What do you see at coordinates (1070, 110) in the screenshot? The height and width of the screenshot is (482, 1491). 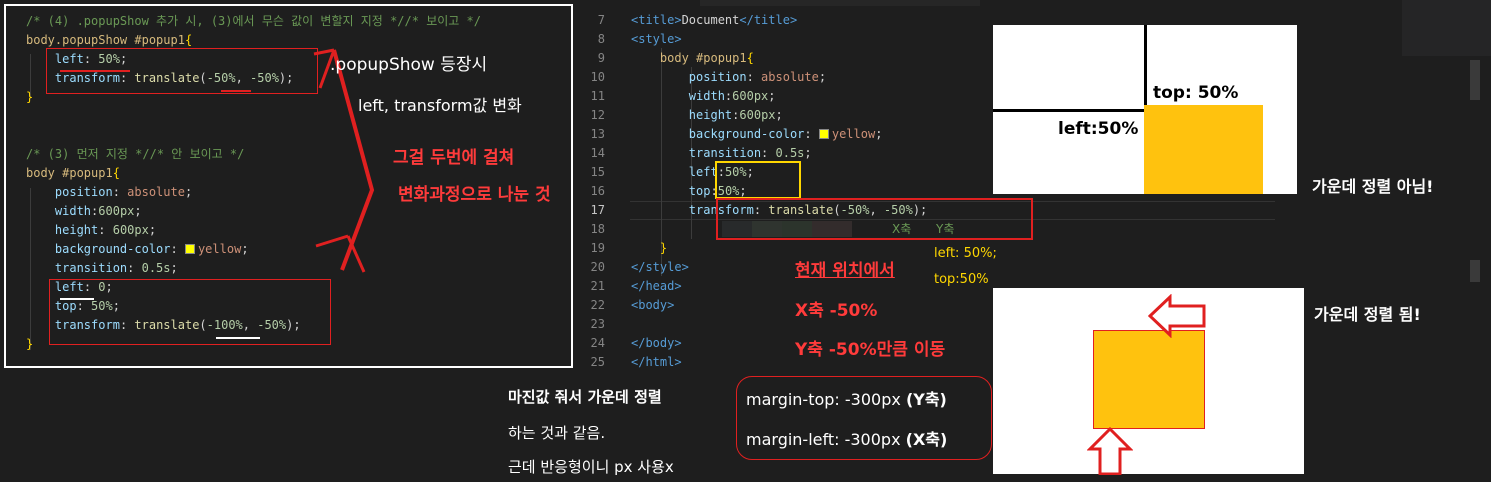 I see `horizontal-guide-line` at bounding box center [1070, 110].